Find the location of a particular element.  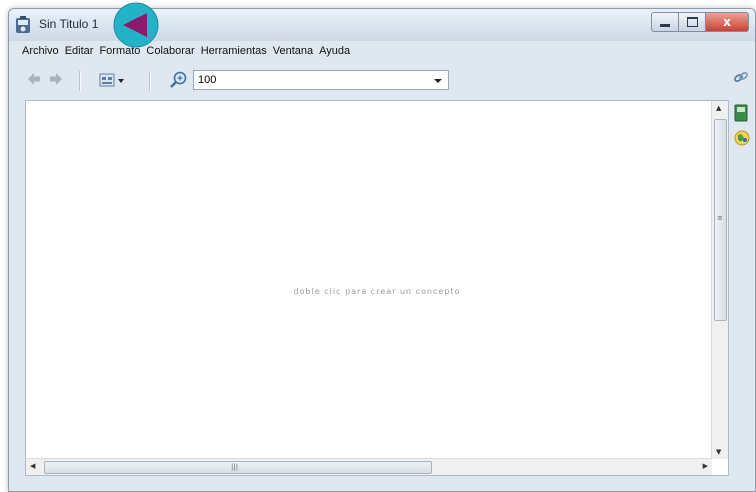

back-arrow-icon is located at coordinates (34, 79).